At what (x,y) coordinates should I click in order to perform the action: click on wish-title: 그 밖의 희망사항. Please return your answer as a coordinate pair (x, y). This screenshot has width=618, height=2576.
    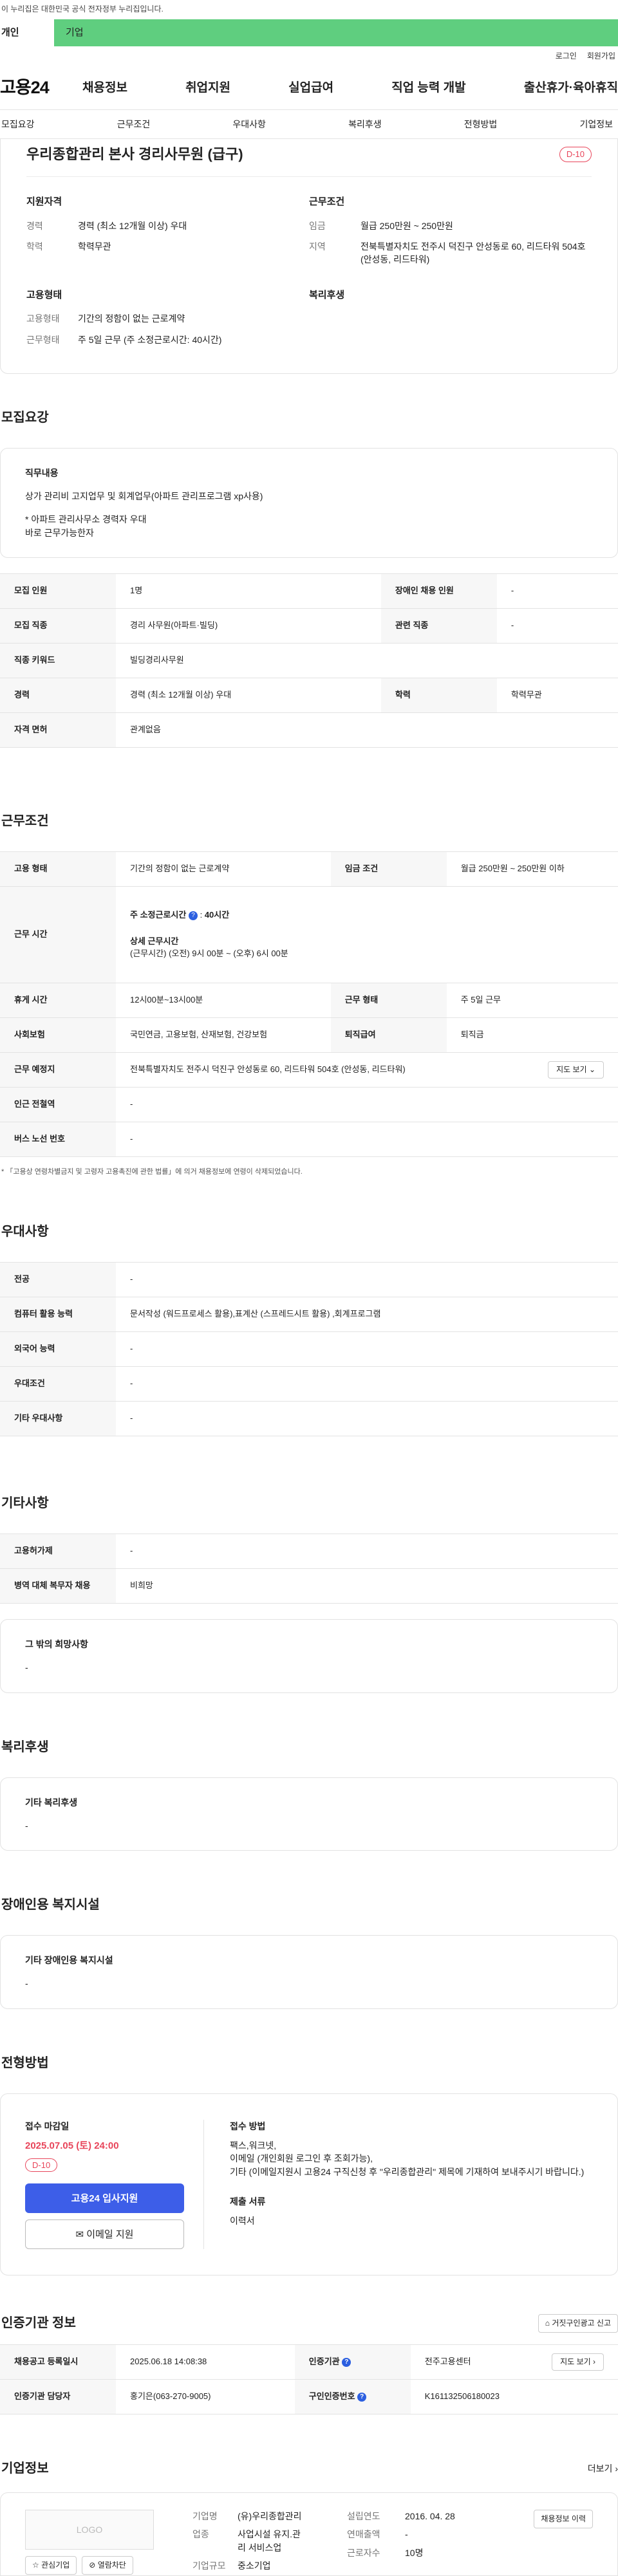
    Looking at the image, I should click on (56, 1644).